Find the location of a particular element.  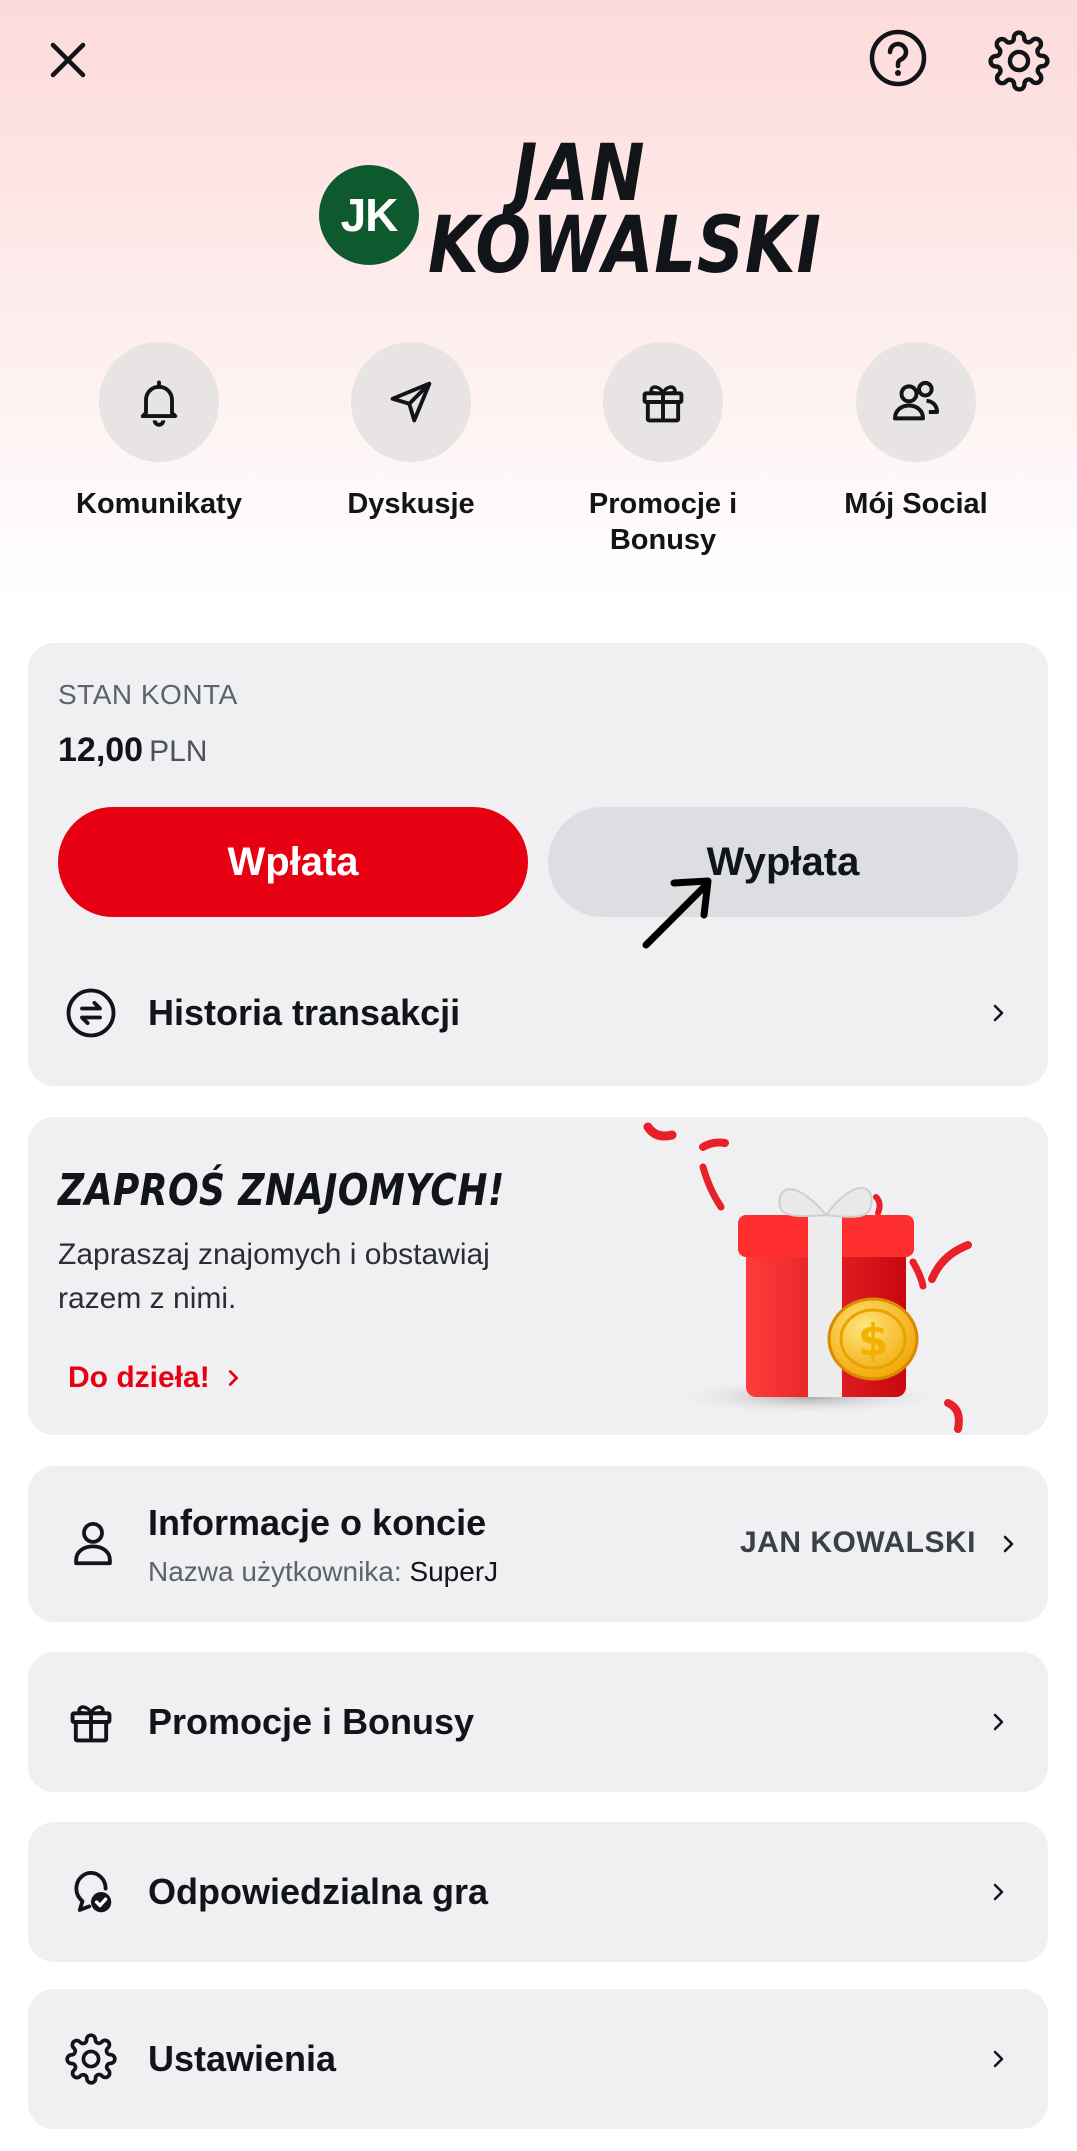

settings-button is located at coordinates (1019, 61).